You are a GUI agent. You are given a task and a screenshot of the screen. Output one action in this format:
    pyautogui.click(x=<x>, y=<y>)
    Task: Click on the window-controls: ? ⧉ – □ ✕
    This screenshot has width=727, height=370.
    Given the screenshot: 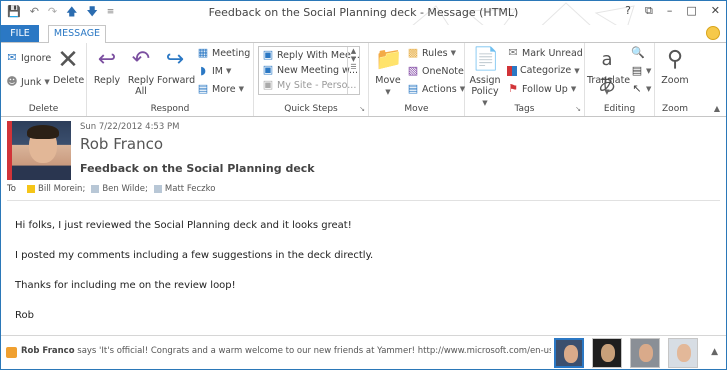 What is the action you would take?
    pyautogui.click(x=672, y=11)
    